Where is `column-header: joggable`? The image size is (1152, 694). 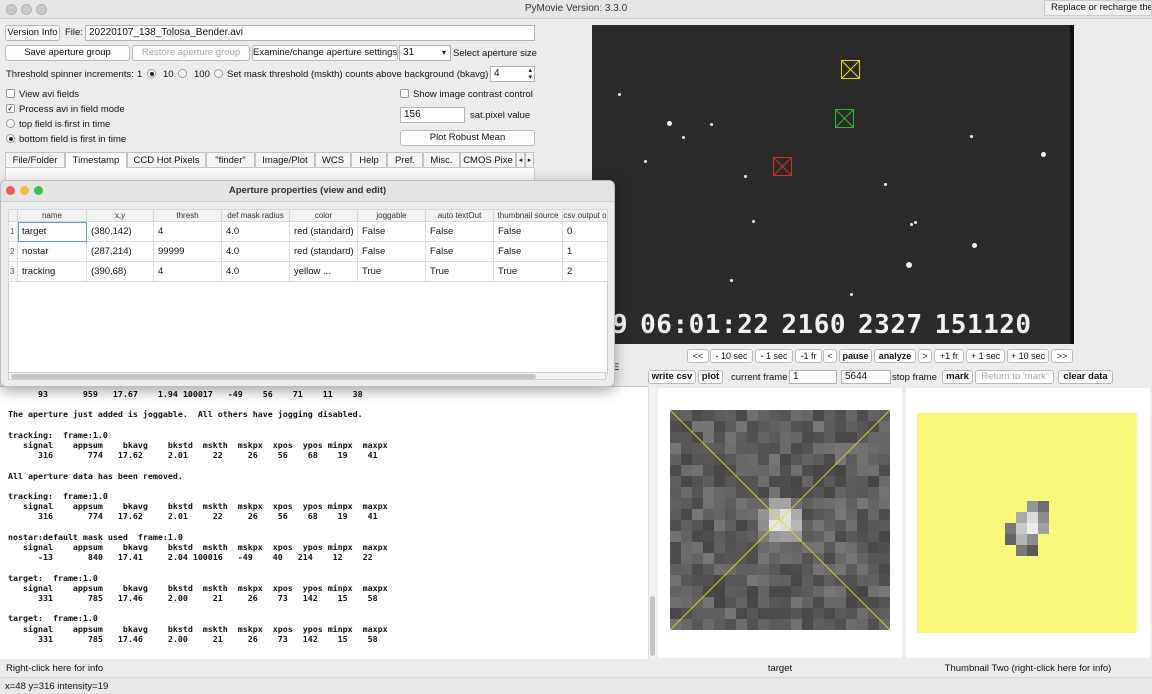
column-header: joggable is located at coordinates (391, 215).